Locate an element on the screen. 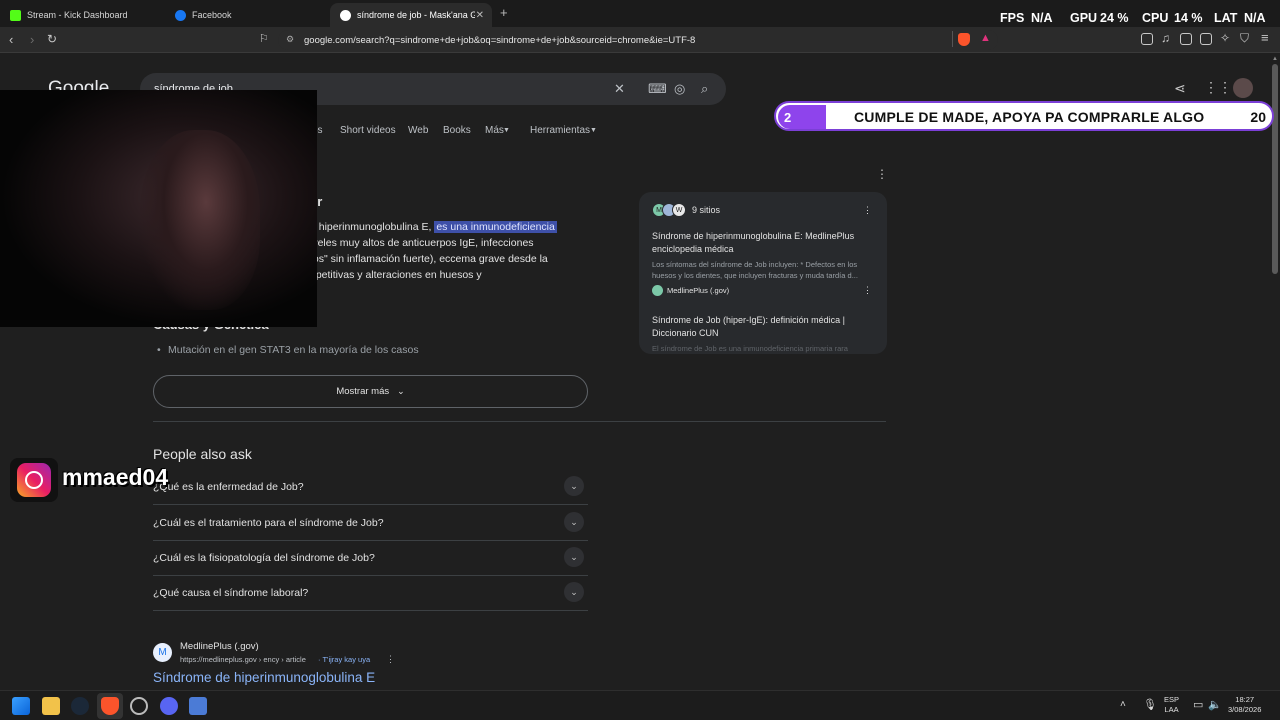 This screenshot has width=1280, height=720. network-icon: ▭ is located at coordinates (1198, 704).